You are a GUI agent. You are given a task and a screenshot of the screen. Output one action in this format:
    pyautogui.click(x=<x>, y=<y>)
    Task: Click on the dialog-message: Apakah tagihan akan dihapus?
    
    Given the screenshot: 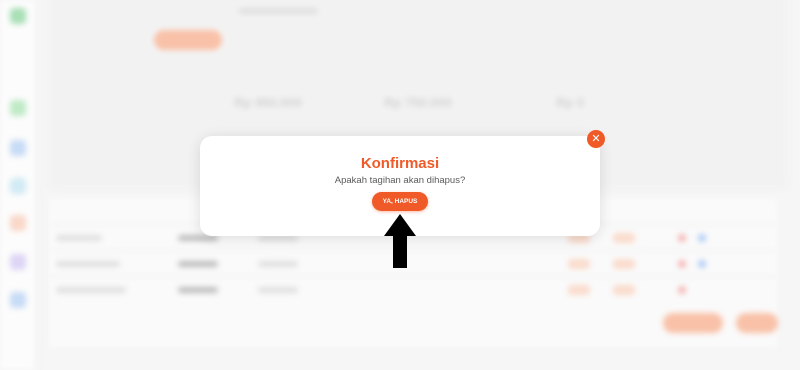 What is the action you would take?
    pyautogui.click(x=400, y=180)
    